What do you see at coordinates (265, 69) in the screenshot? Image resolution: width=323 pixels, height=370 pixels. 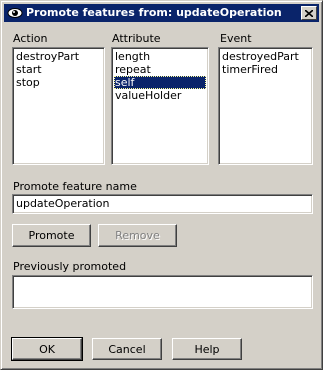 I see `list-item: timerFired` at bounding box center [265, 69].